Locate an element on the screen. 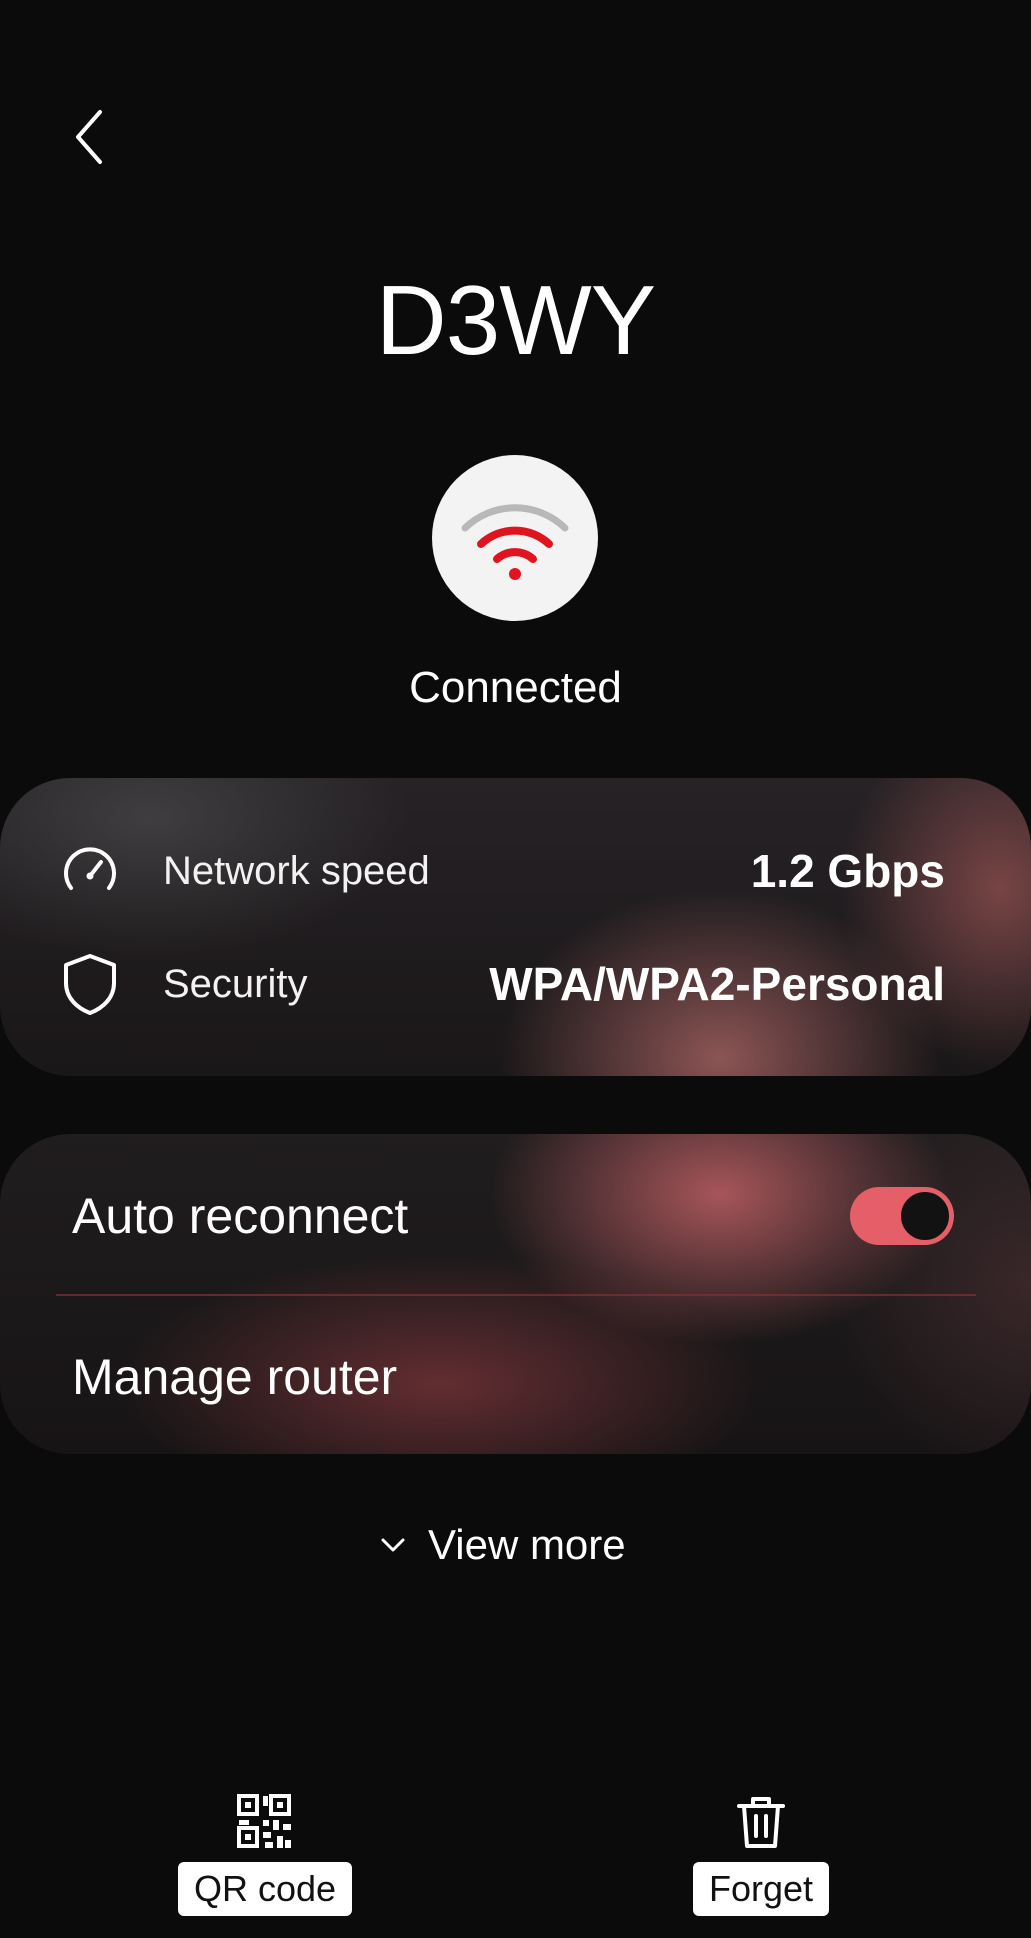 This screenshot has width=1031, height=1938. security-row: Security WPA/WPA2-Personal is located at coordinates (515, 984).